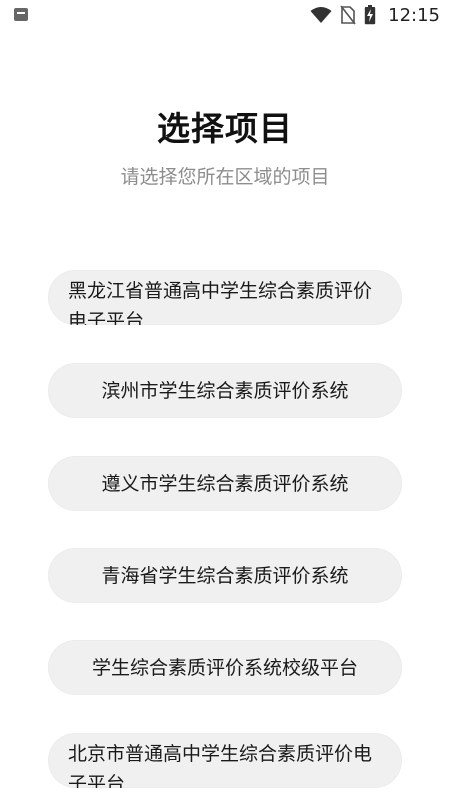 The height and width of the screenshot is (800, 450). Describe the element at coordinates (225, 16) in the screenshot. I see `status-bar: 12:15` at that location.